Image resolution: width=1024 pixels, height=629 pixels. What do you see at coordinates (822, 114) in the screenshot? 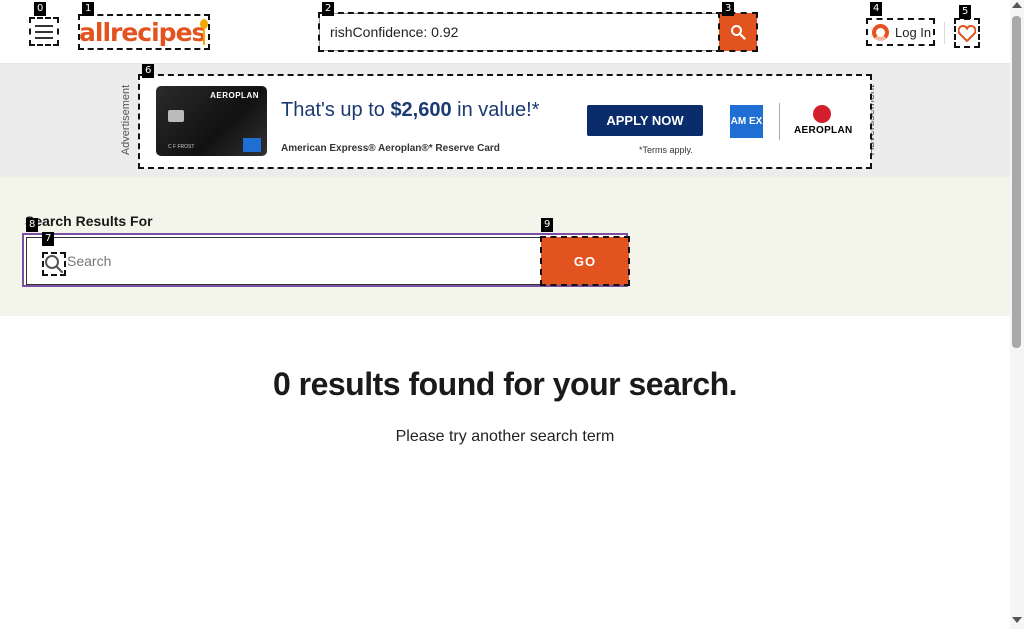
I see `maple-leaf-icon` at bounding box center [822, 114].